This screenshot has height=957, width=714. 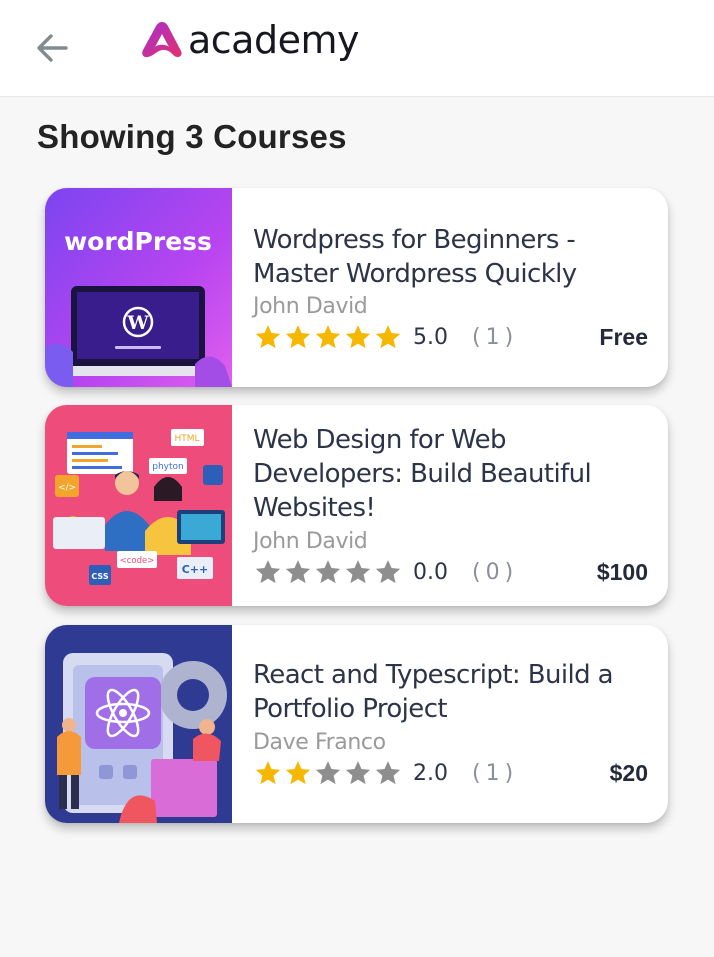 I want to click on thumbnail-wordpress-text: wordPress, so click(x=138, y=241).